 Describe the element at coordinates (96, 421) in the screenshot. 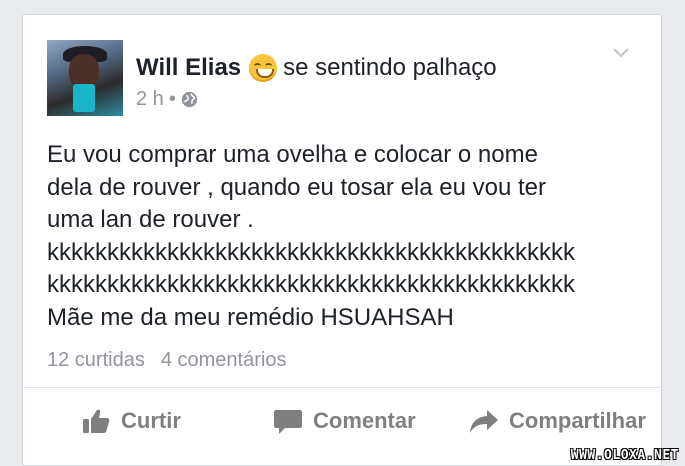

I see `thumbs-up-icon` at that location.